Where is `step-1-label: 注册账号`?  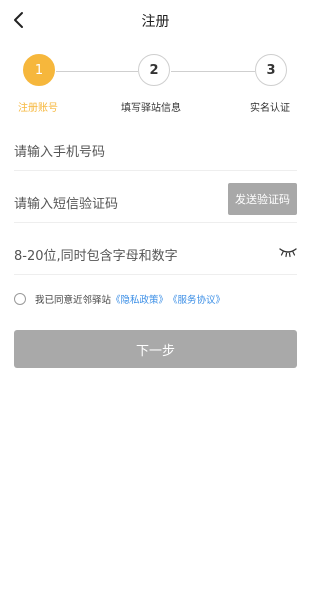 step-1-label: 注册账号 is located at coordinates (38, 108).